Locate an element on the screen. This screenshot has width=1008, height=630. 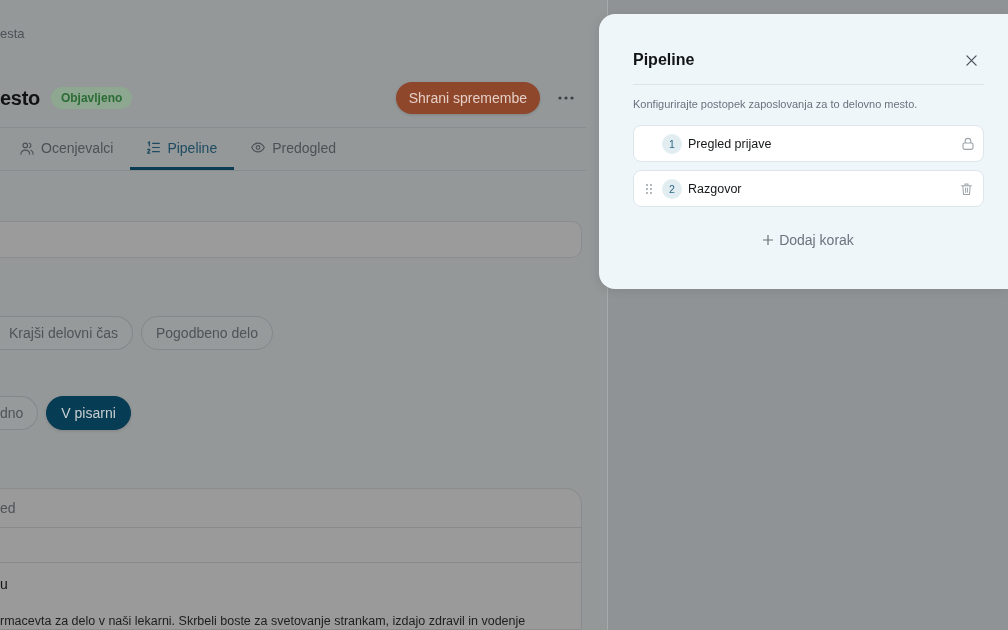
page-title: esto is located at coordinates (20, 98).